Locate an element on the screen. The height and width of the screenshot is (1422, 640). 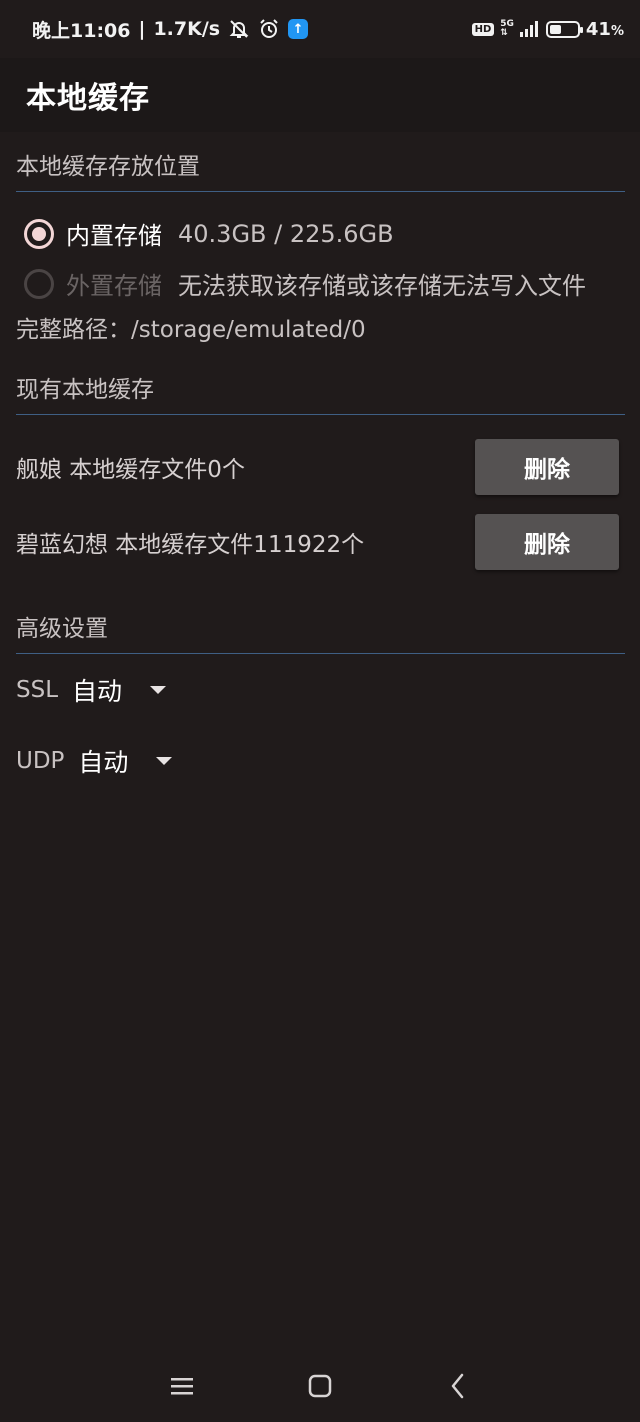
ssl-dropdown: 自动 is located at coordinates (119, 690).